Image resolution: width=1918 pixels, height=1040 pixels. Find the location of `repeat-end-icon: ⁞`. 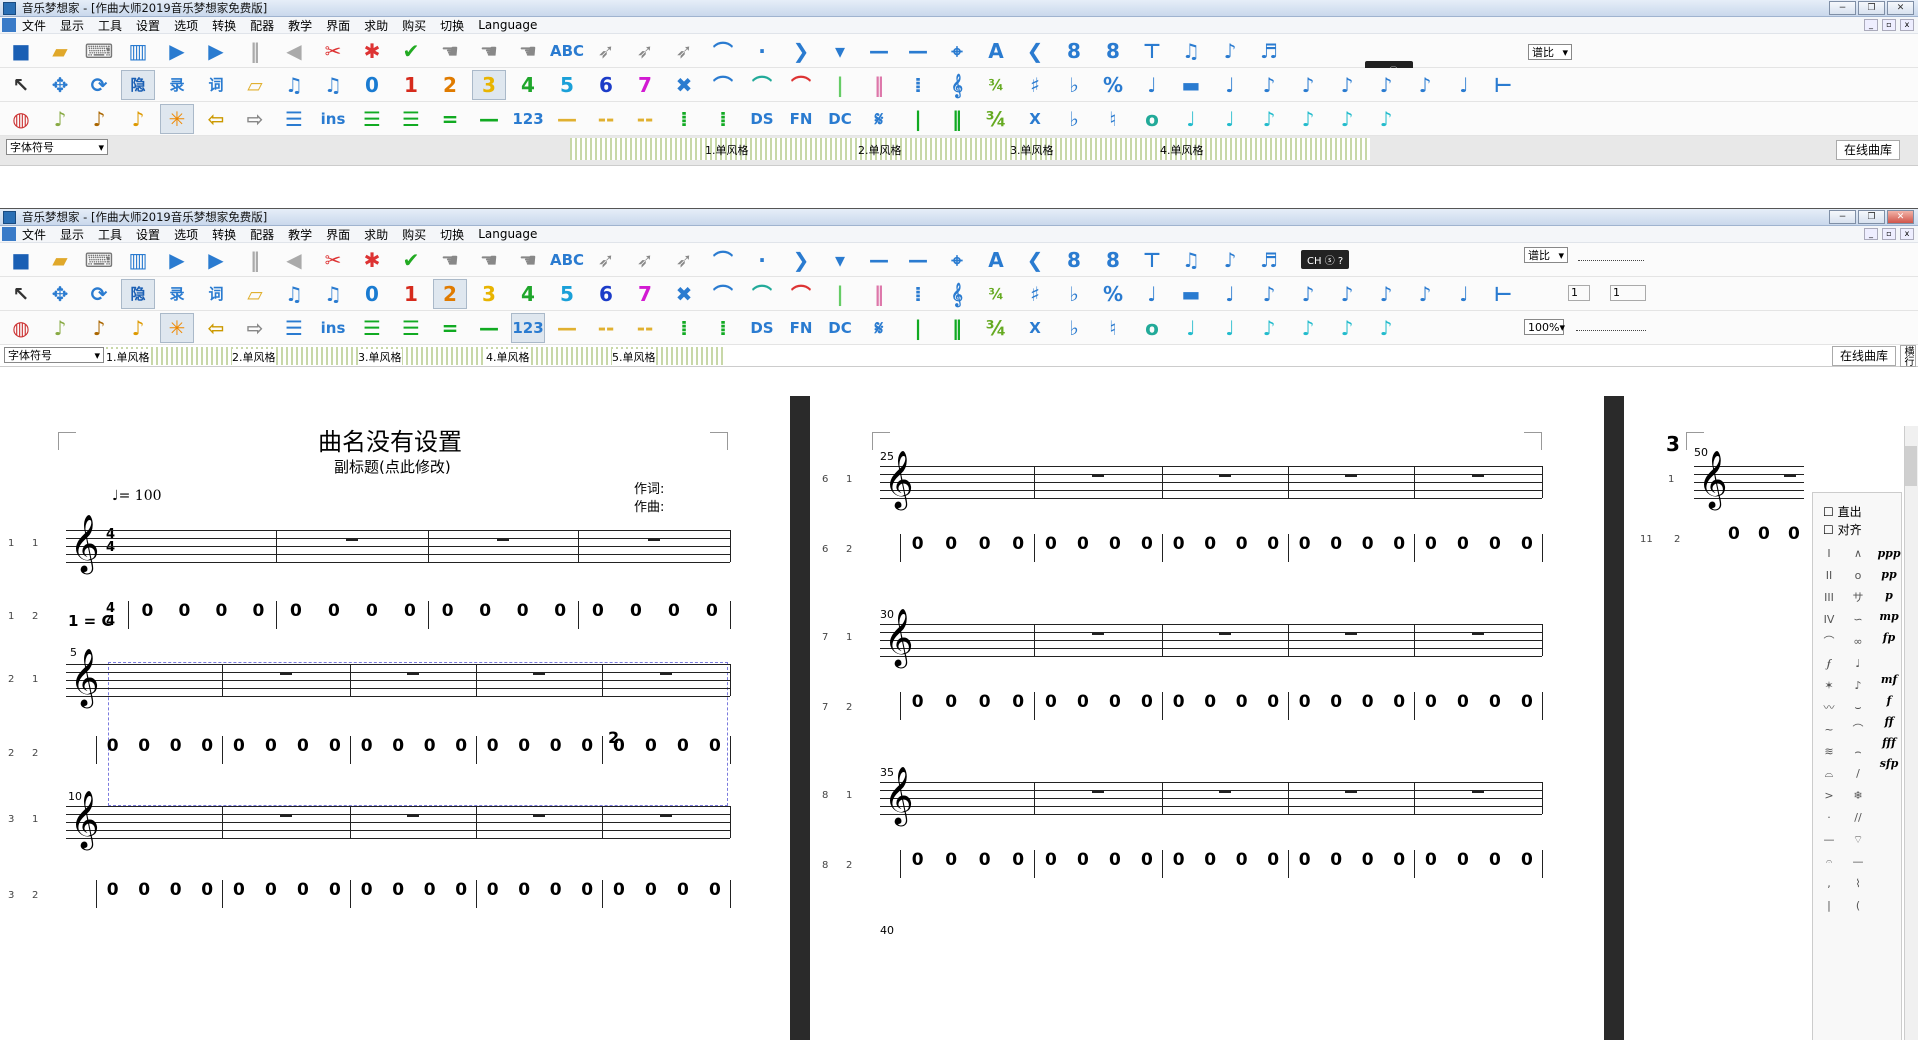

repeat-end-icon: ⁞ is located at coordinates (723, 119).